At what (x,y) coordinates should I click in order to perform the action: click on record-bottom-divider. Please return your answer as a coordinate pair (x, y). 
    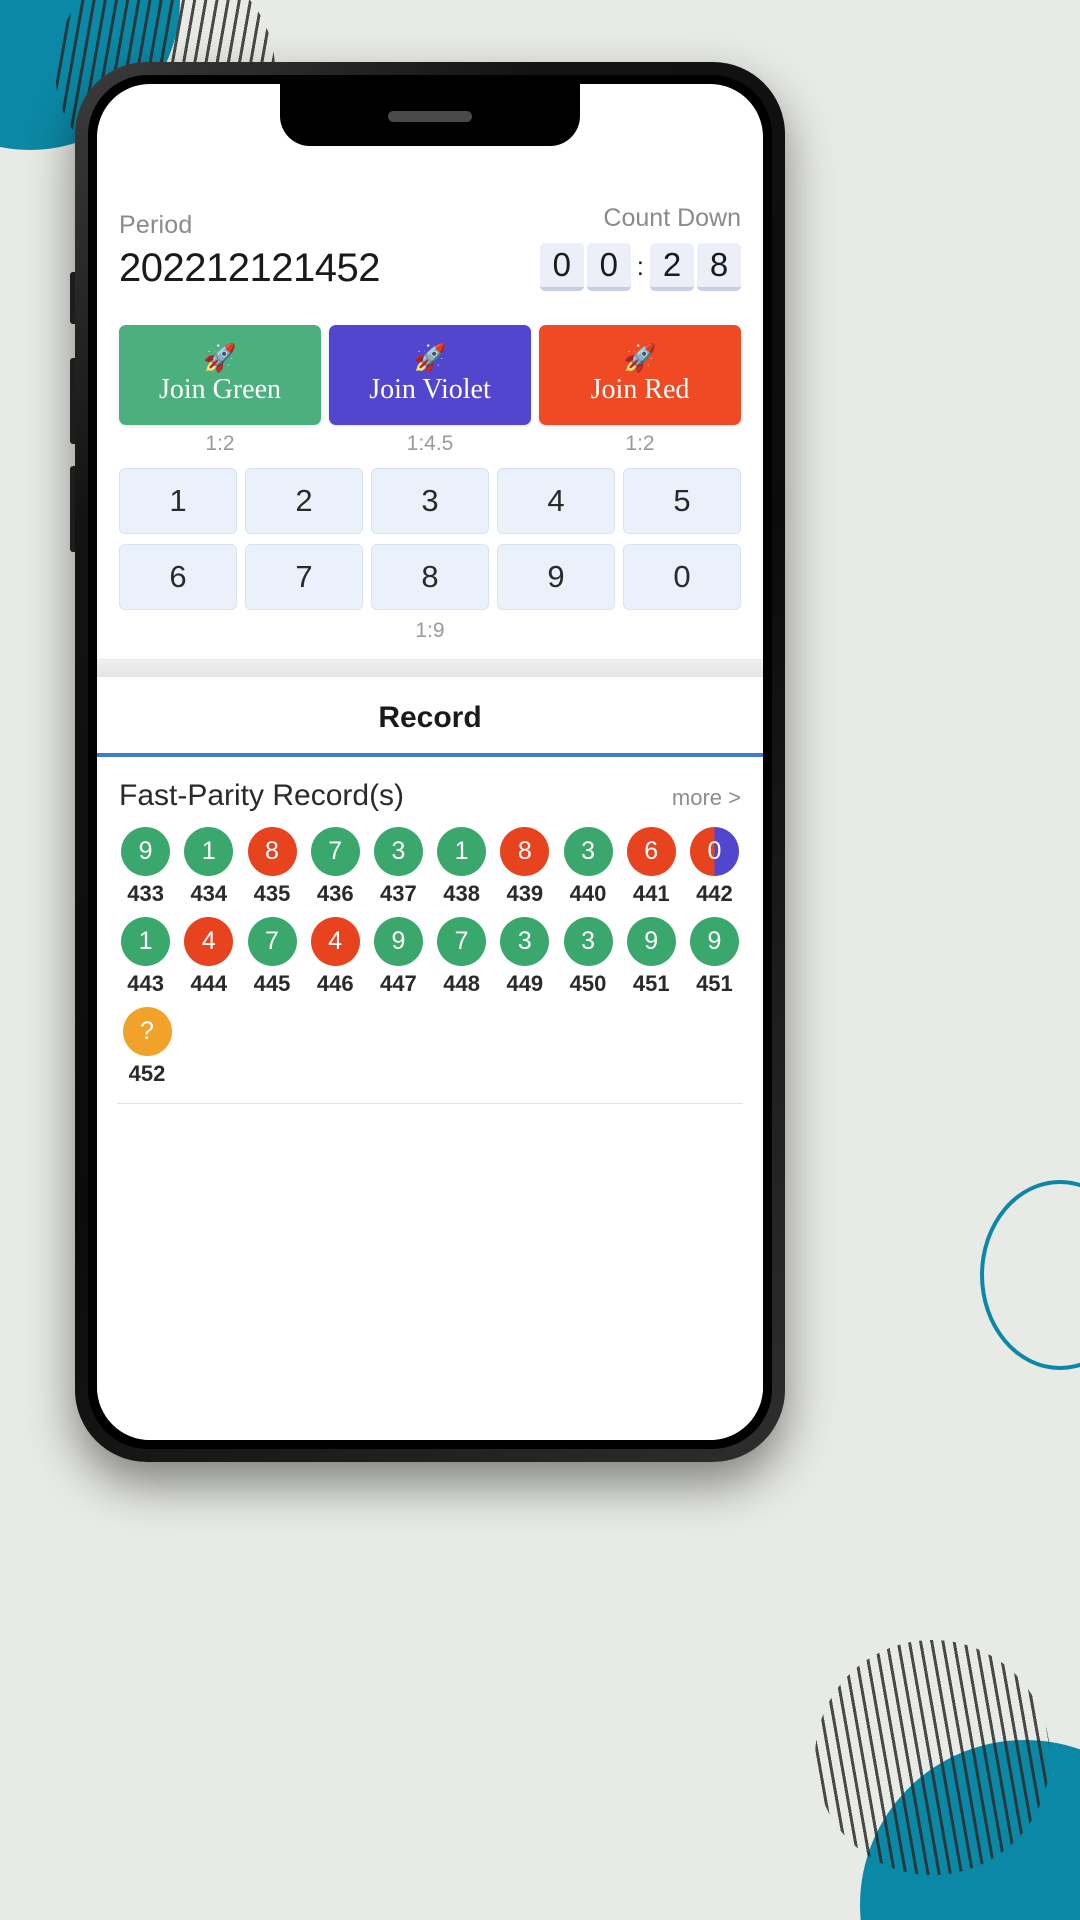
    Looking at the image, I should click on (430, 1103).